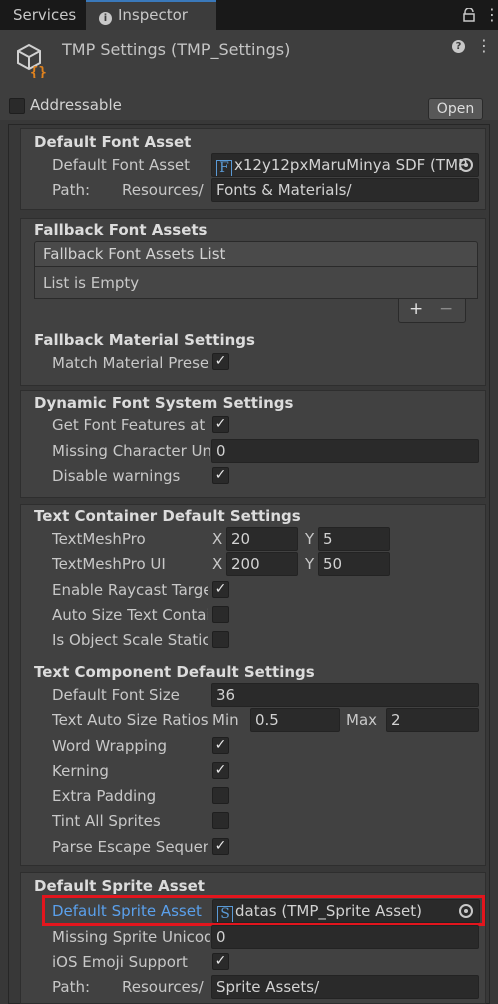 This screenshot has width=498, height=1004. I want to click on min-label: Min, so click(225, 720).